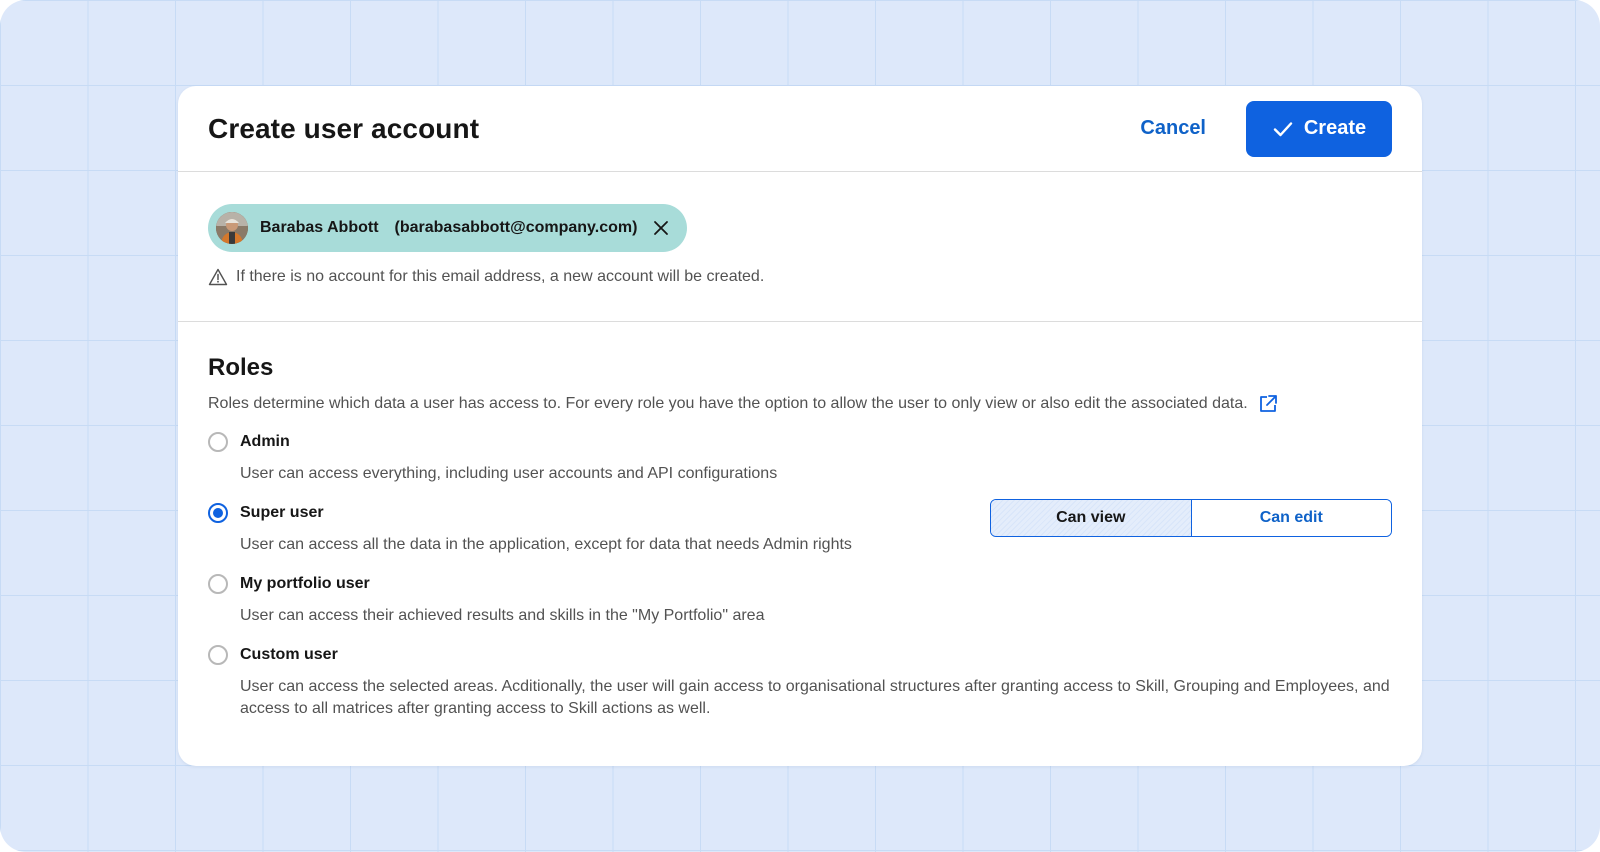 This screenshot has width=1600, height=852. What do you see at coordinates (800, 584) in the screenshot?
I see `role-head: My portfolio user` at bounding box center [800, 584].